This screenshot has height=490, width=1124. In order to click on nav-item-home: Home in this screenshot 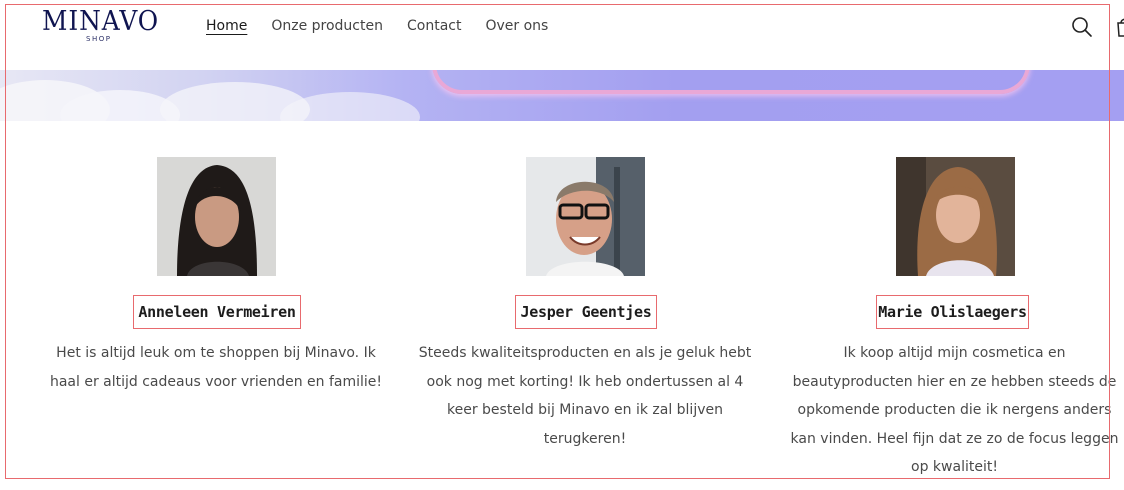, I will do `click(226, 26)`.